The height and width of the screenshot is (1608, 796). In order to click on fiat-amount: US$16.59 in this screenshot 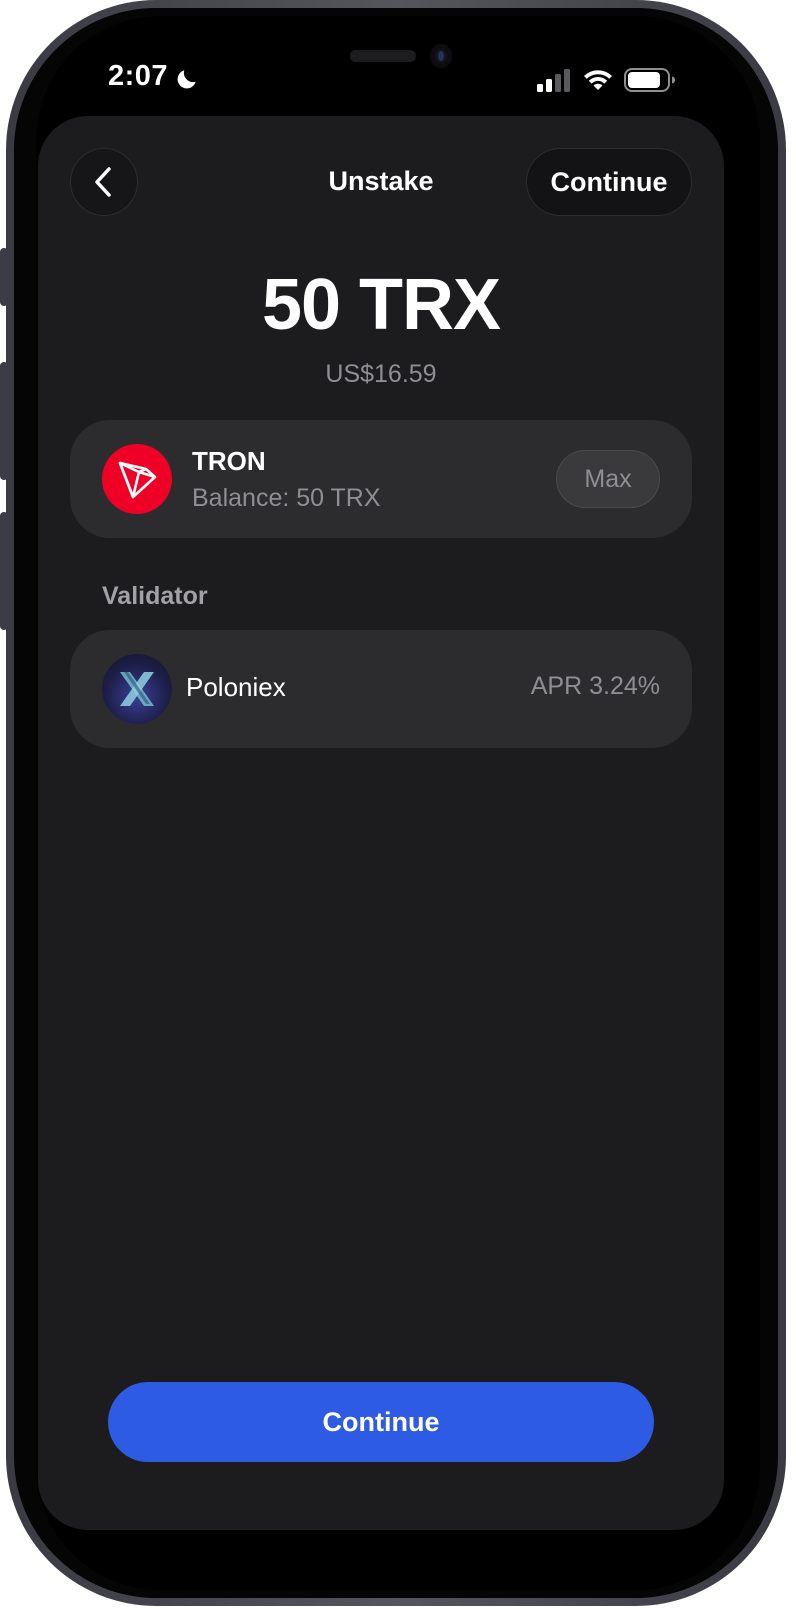, I will do `click(381, 374)`.